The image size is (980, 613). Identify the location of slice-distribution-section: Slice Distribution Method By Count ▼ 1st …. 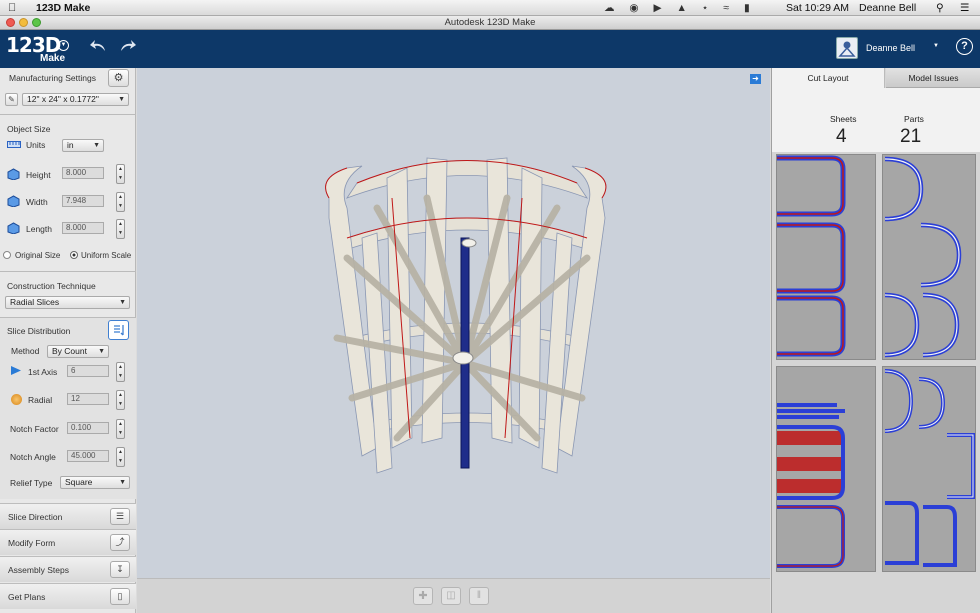
(68, 408).